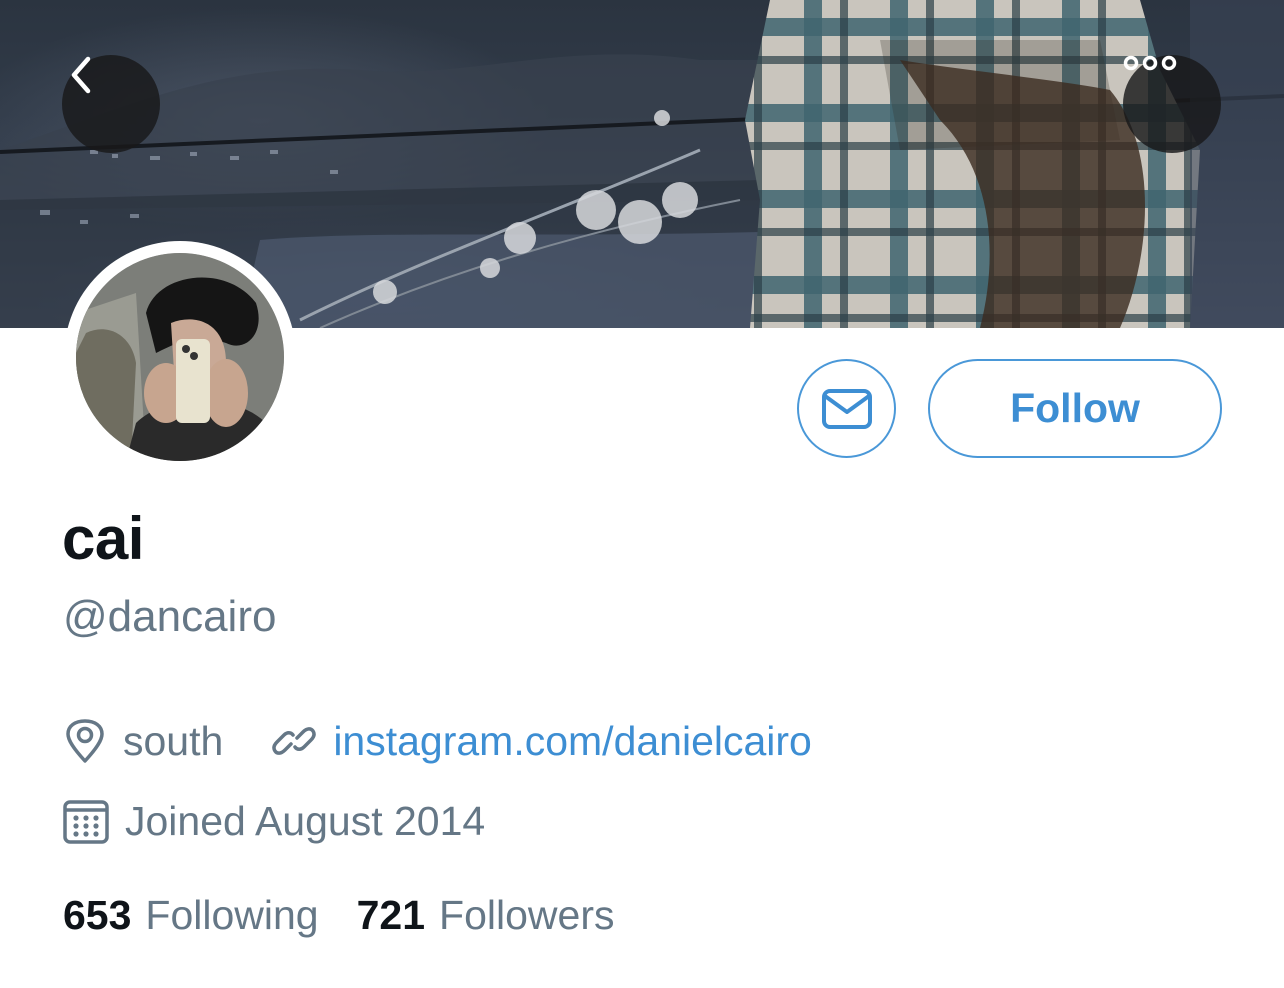 The width and height of the screenshot is (1284, 988). Describe the element at coordinates (1075, 408) in the screenshot. I see `follow-button: Follow` at that location.